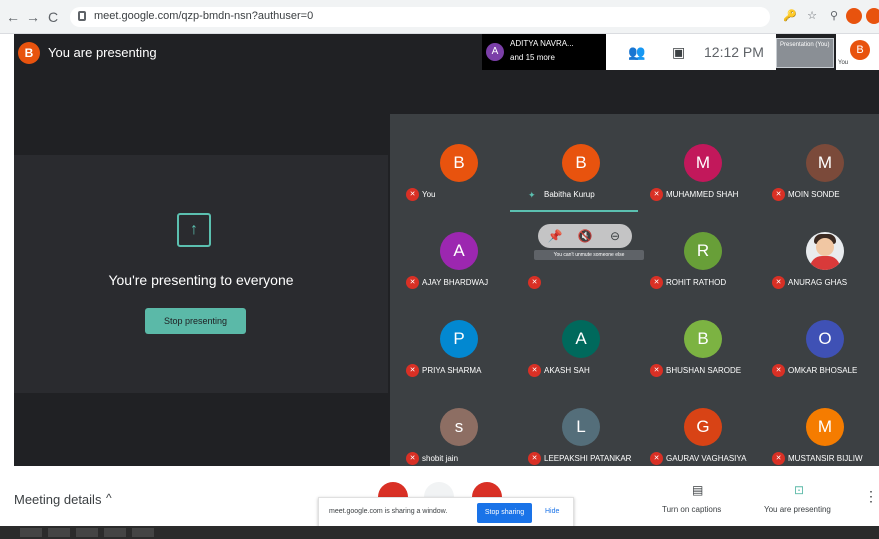  I want to click on participant-tile: A ✕ AKASH SAH, so click(579, 344).